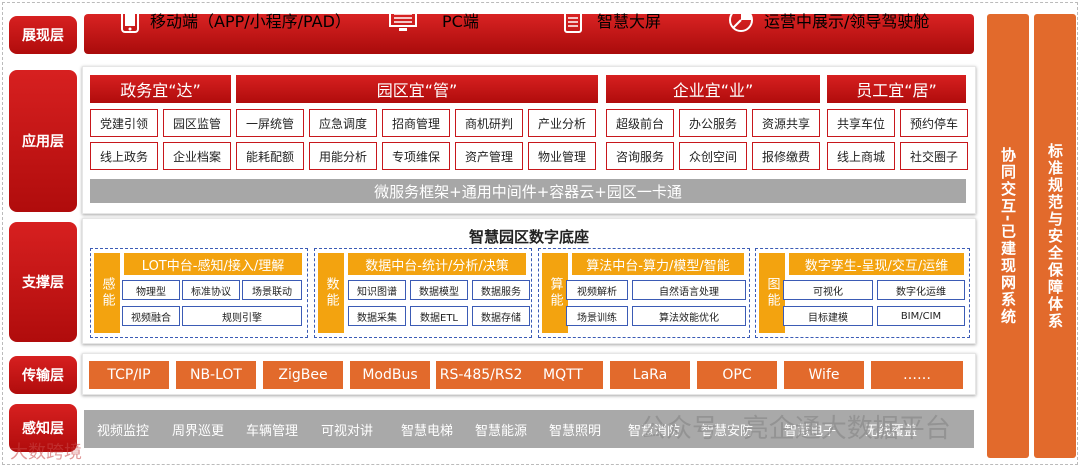 The image size is (1080, 467). What do you see at coordinates (528, 191) in the screenshot?
I see `application-foundation-bar: 微服务框架+通用中间件+容器云+园区一卡通` at bounding box center [528, 191].